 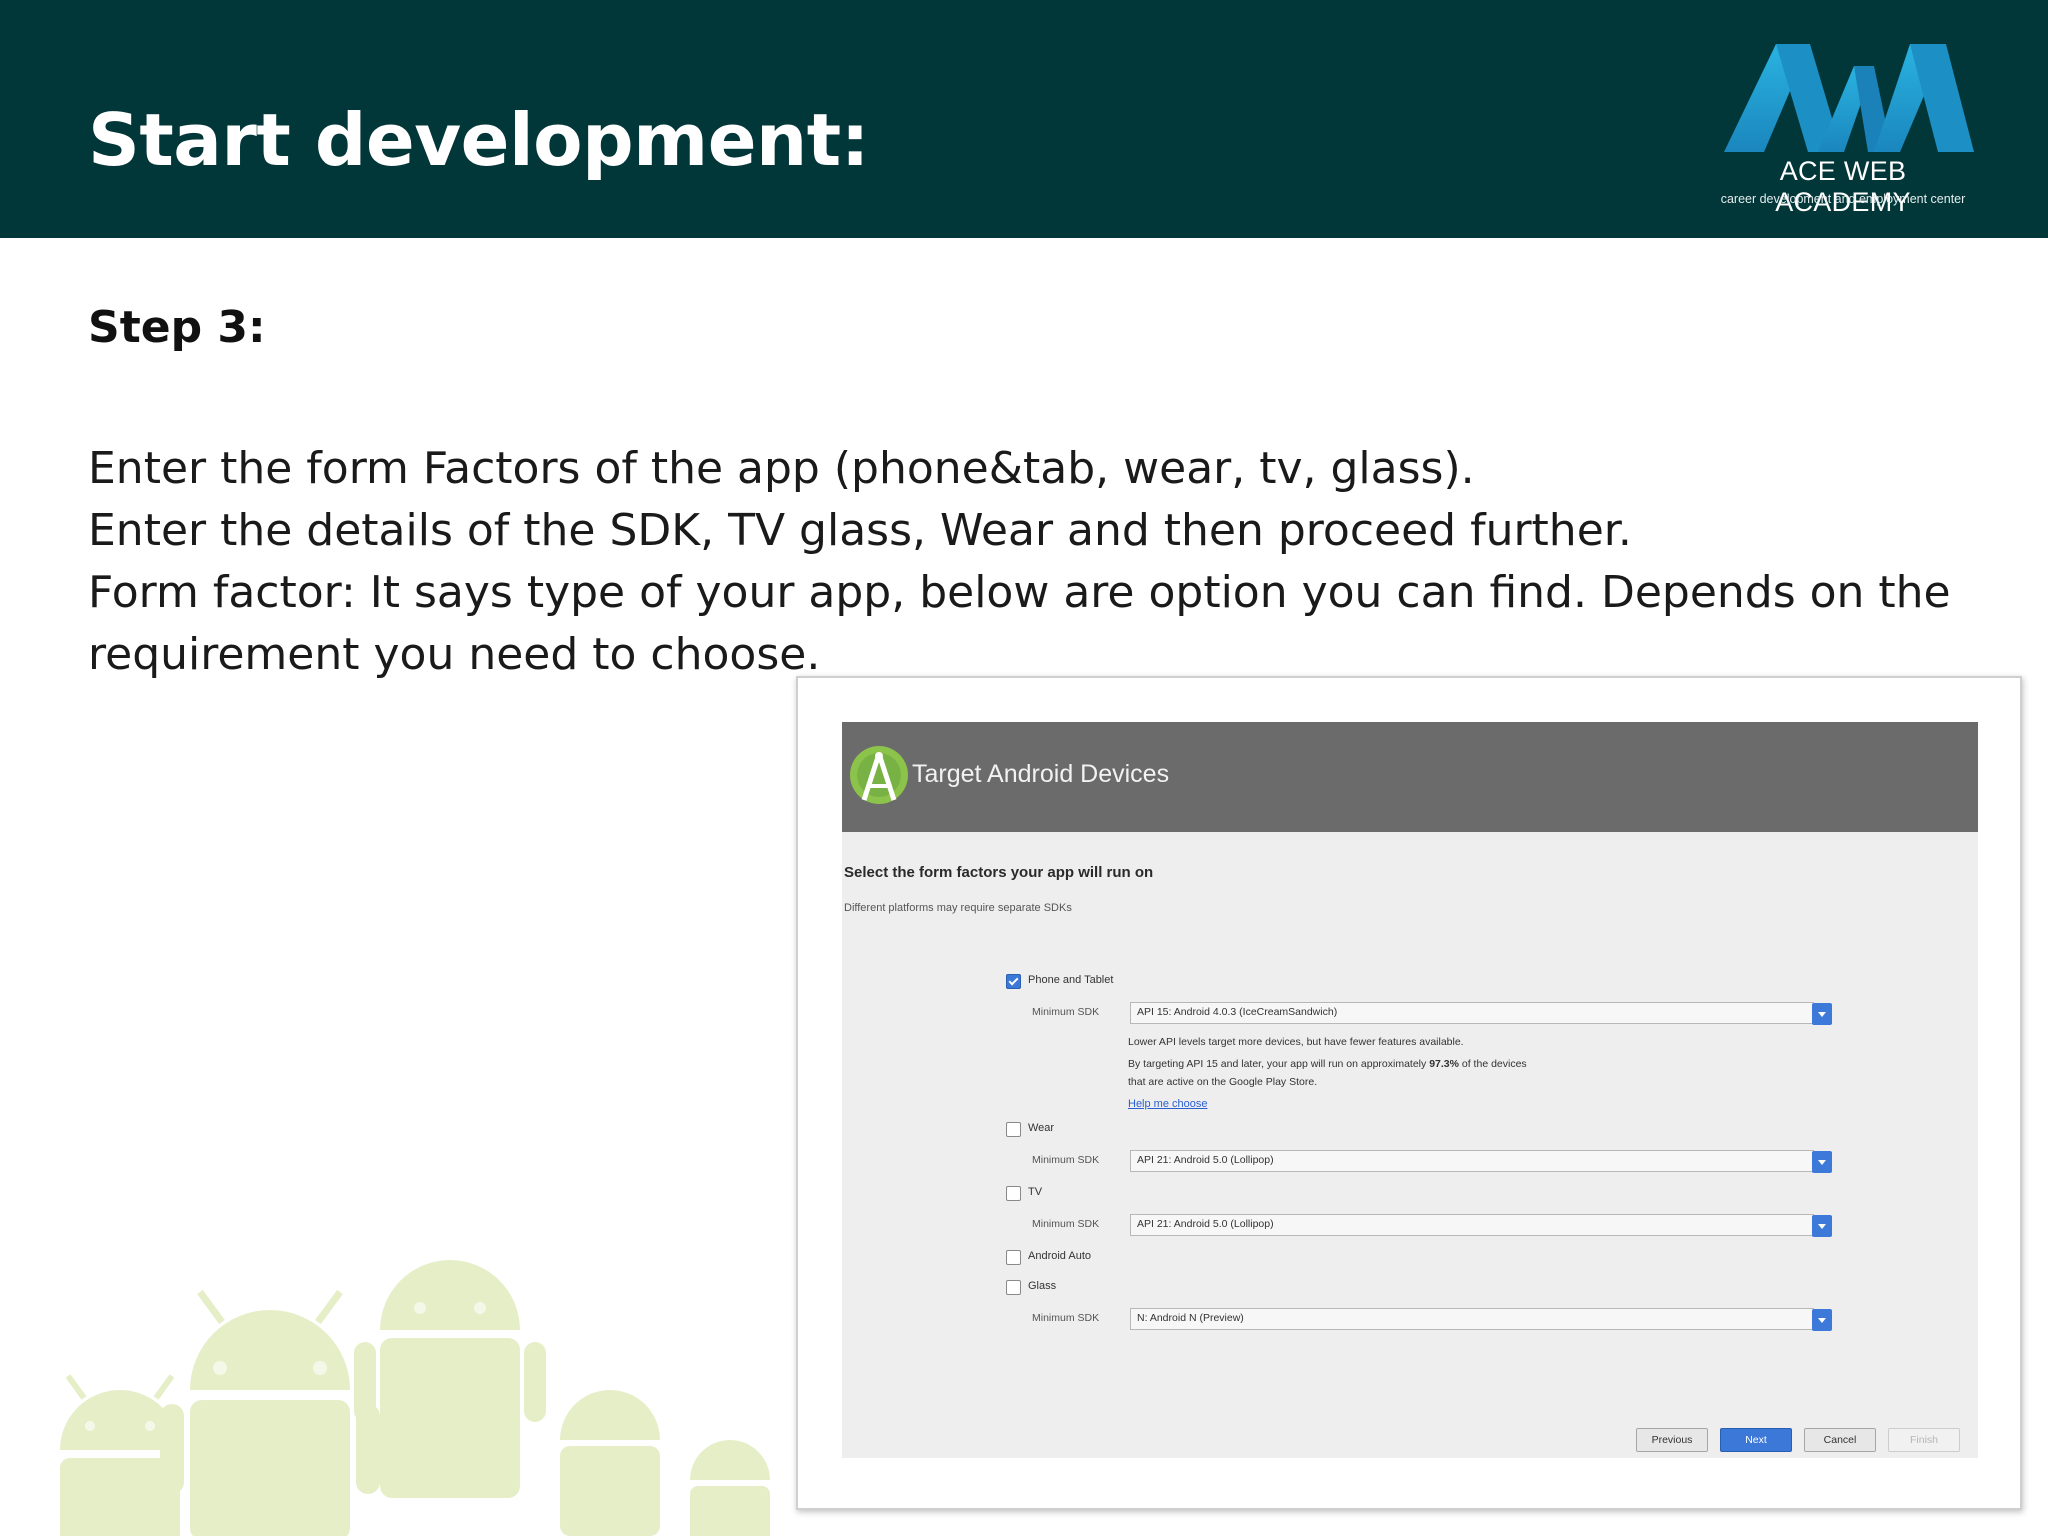 What do you see at coordinates (1035, 1192) in the screenshot?
I see `tv-label: TV` at bounding box center [1035, 1192].